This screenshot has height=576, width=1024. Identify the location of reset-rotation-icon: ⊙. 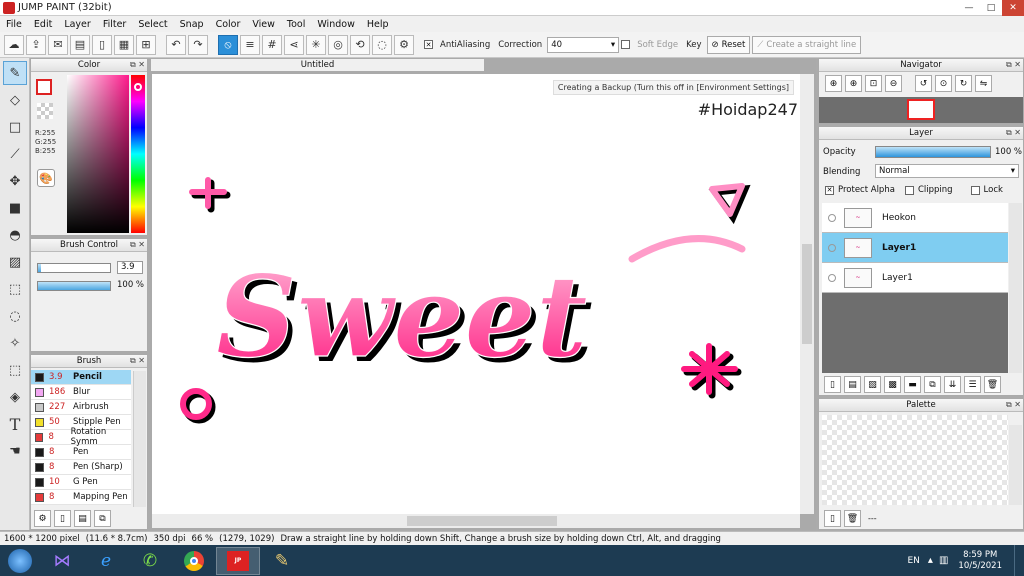
(943, 83).